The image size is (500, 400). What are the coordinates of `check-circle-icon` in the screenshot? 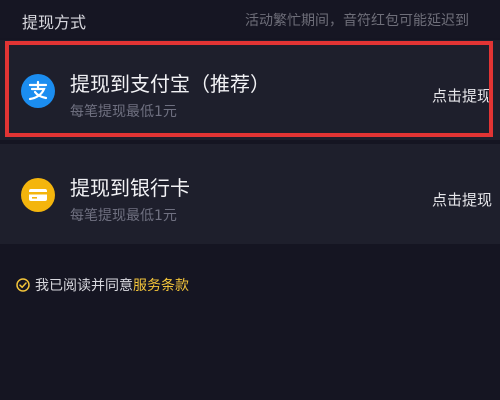 It's located at (23, 285).